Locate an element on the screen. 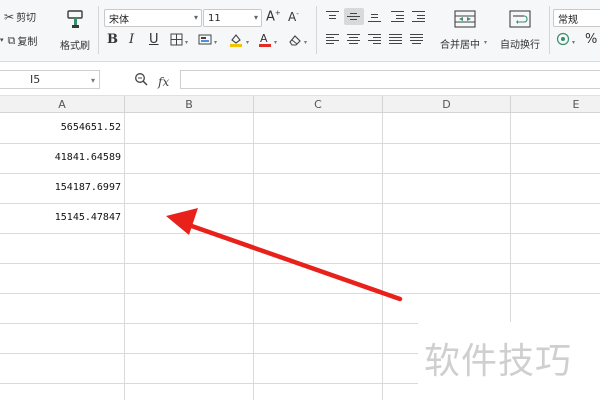  font-name-value: 宋体 is located at coordinates (119, 20).